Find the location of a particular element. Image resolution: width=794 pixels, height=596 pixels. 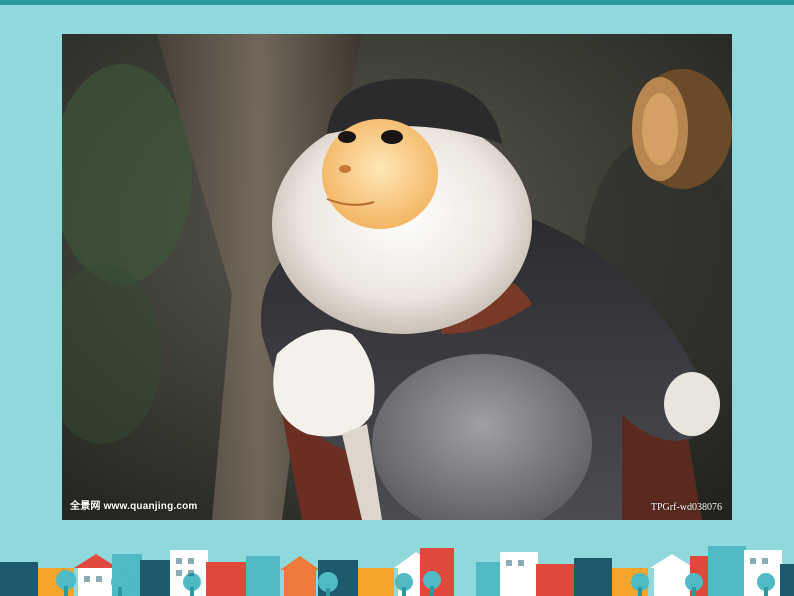

watermark-left: 全景网 www.quanjing.com is located at coordinates (134, 506).